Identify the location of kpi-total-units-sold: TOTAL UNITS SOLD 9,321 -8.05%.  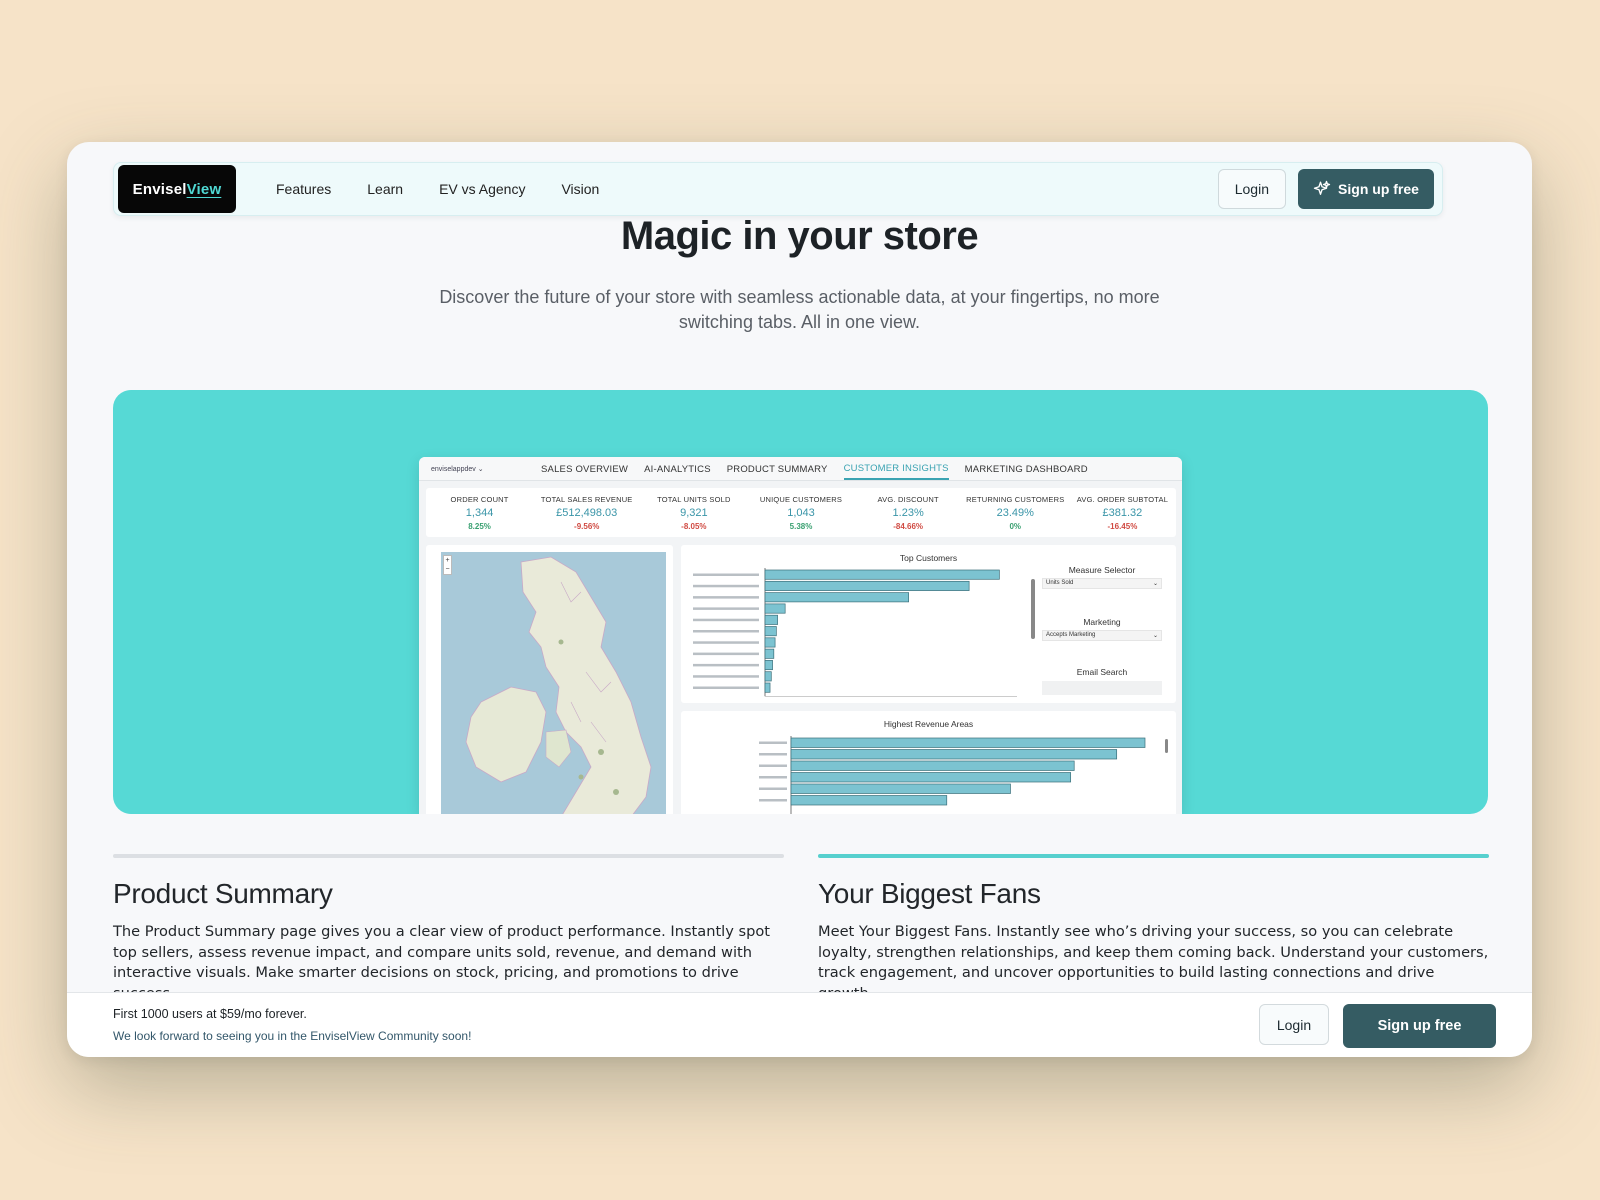
(693, 512).